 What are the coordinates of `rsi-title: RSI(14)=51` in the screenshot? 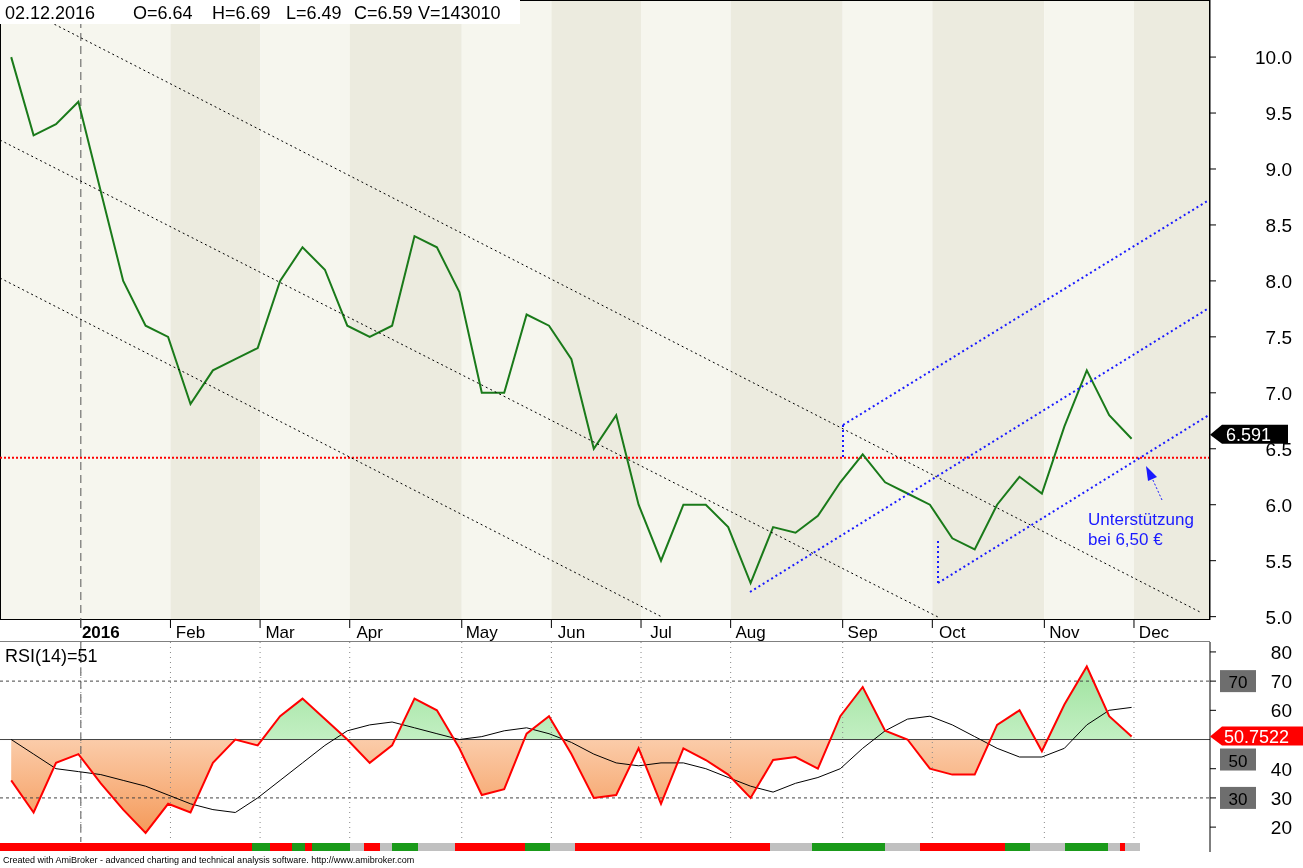 It's located at (51, 656).